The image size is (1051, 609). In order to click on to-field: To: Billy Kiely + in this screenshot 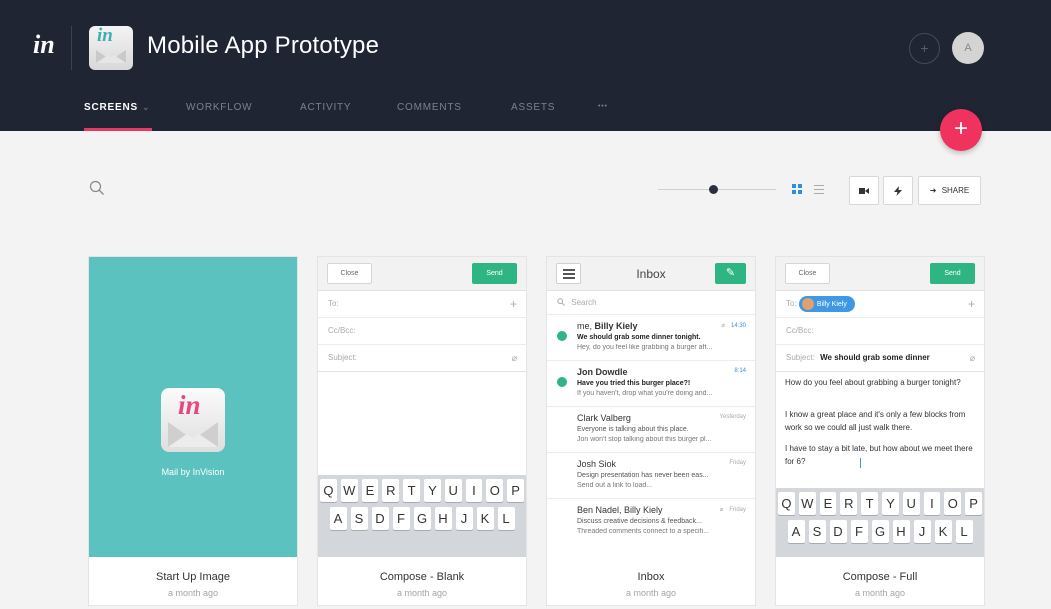, I will do `click(880, 304)`.